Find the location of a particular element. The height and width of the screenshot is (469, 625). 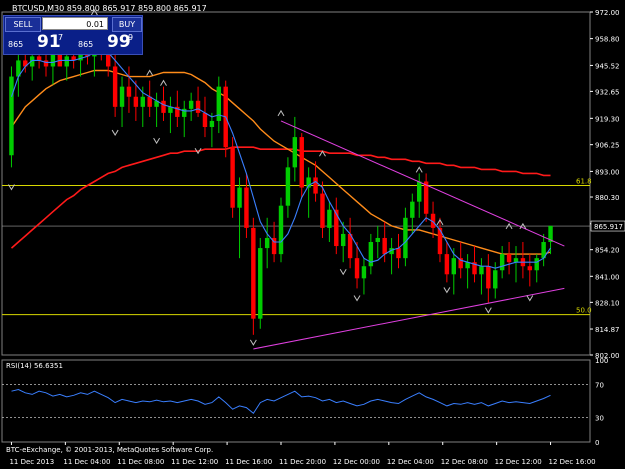

trendline is located at coordinates (409, 318).